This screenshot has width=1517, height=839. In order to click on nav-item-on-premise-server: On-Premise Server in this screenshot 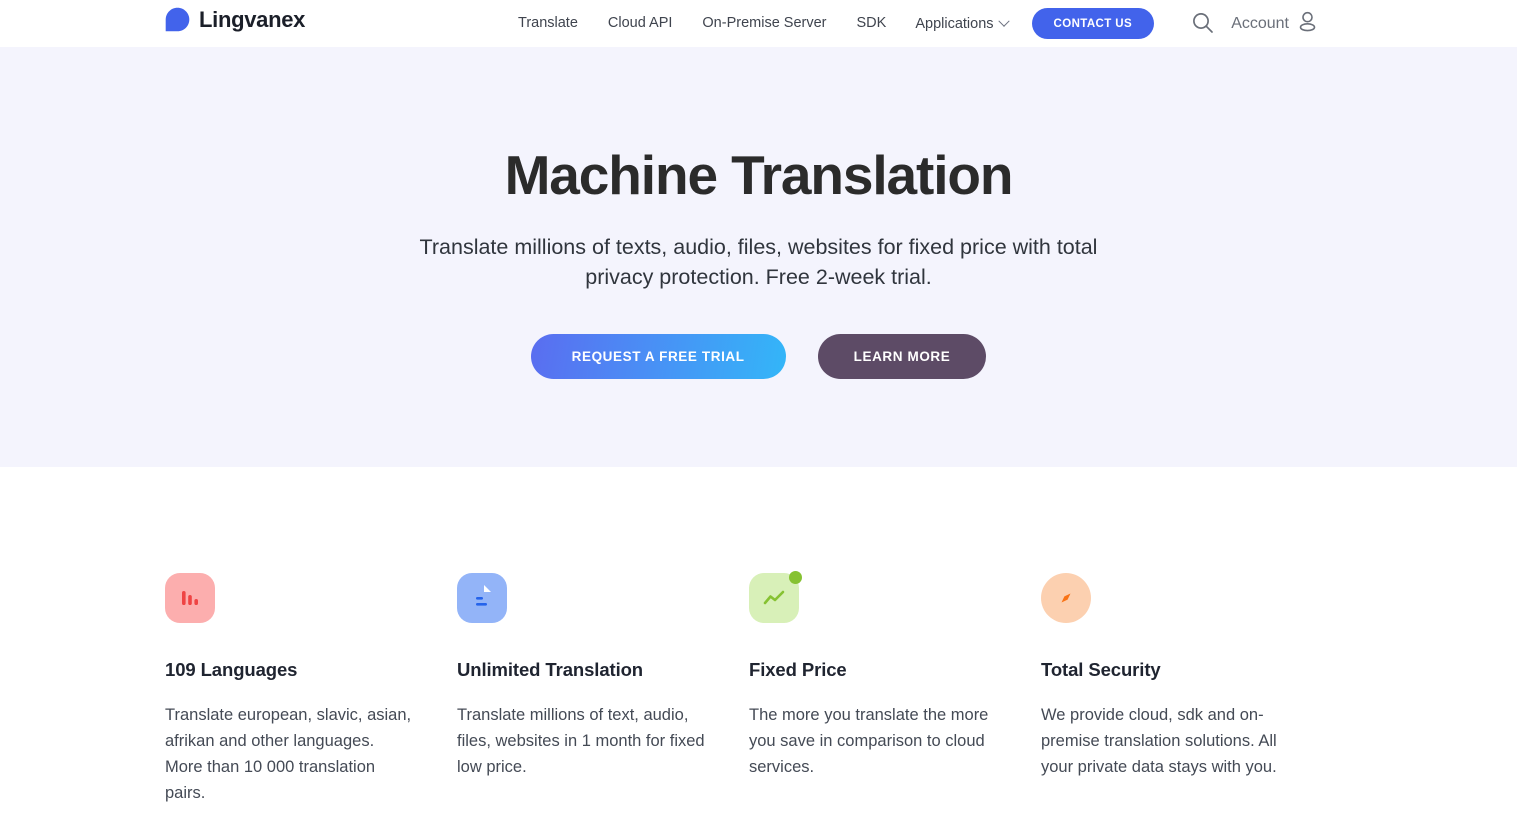, I will do `click(764, 23)`.